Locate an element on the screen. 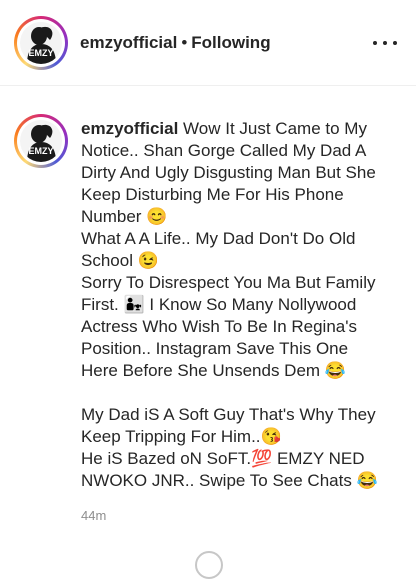 The image size is (416, 579). caption-avatar: EMZY is located at coordinates (41, 141).